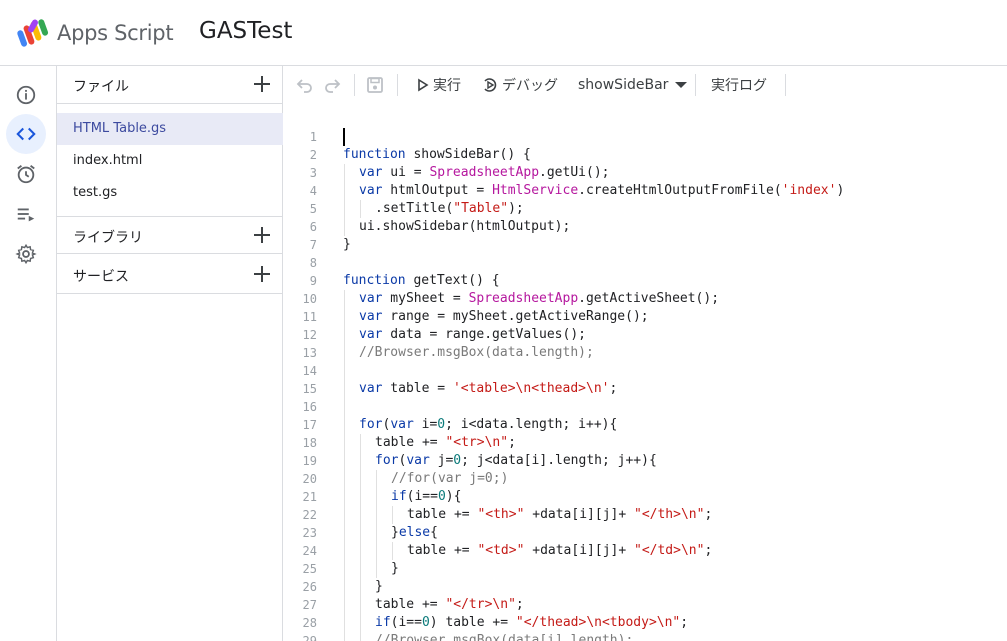 The height and width of the screenshot is (641, 1007). Describe the element at coordinates (645, 497) in the screenshot. I see `code-line: 21 if(i==0){` at that location.